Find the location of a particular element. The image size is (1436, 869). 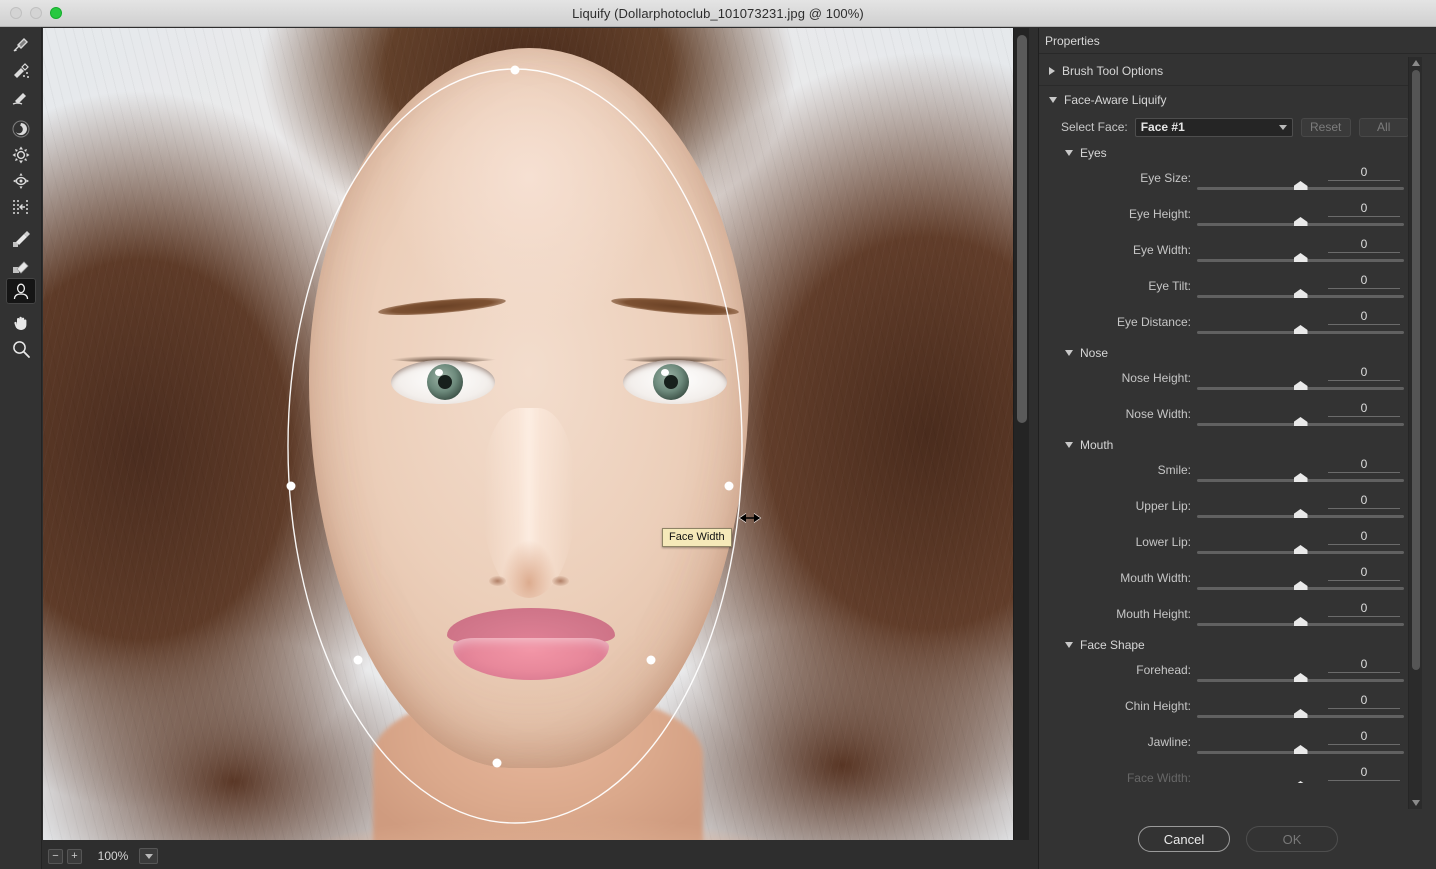

canvas-vertical-scrollbar-thumb is located at coordinates (1022, 229).